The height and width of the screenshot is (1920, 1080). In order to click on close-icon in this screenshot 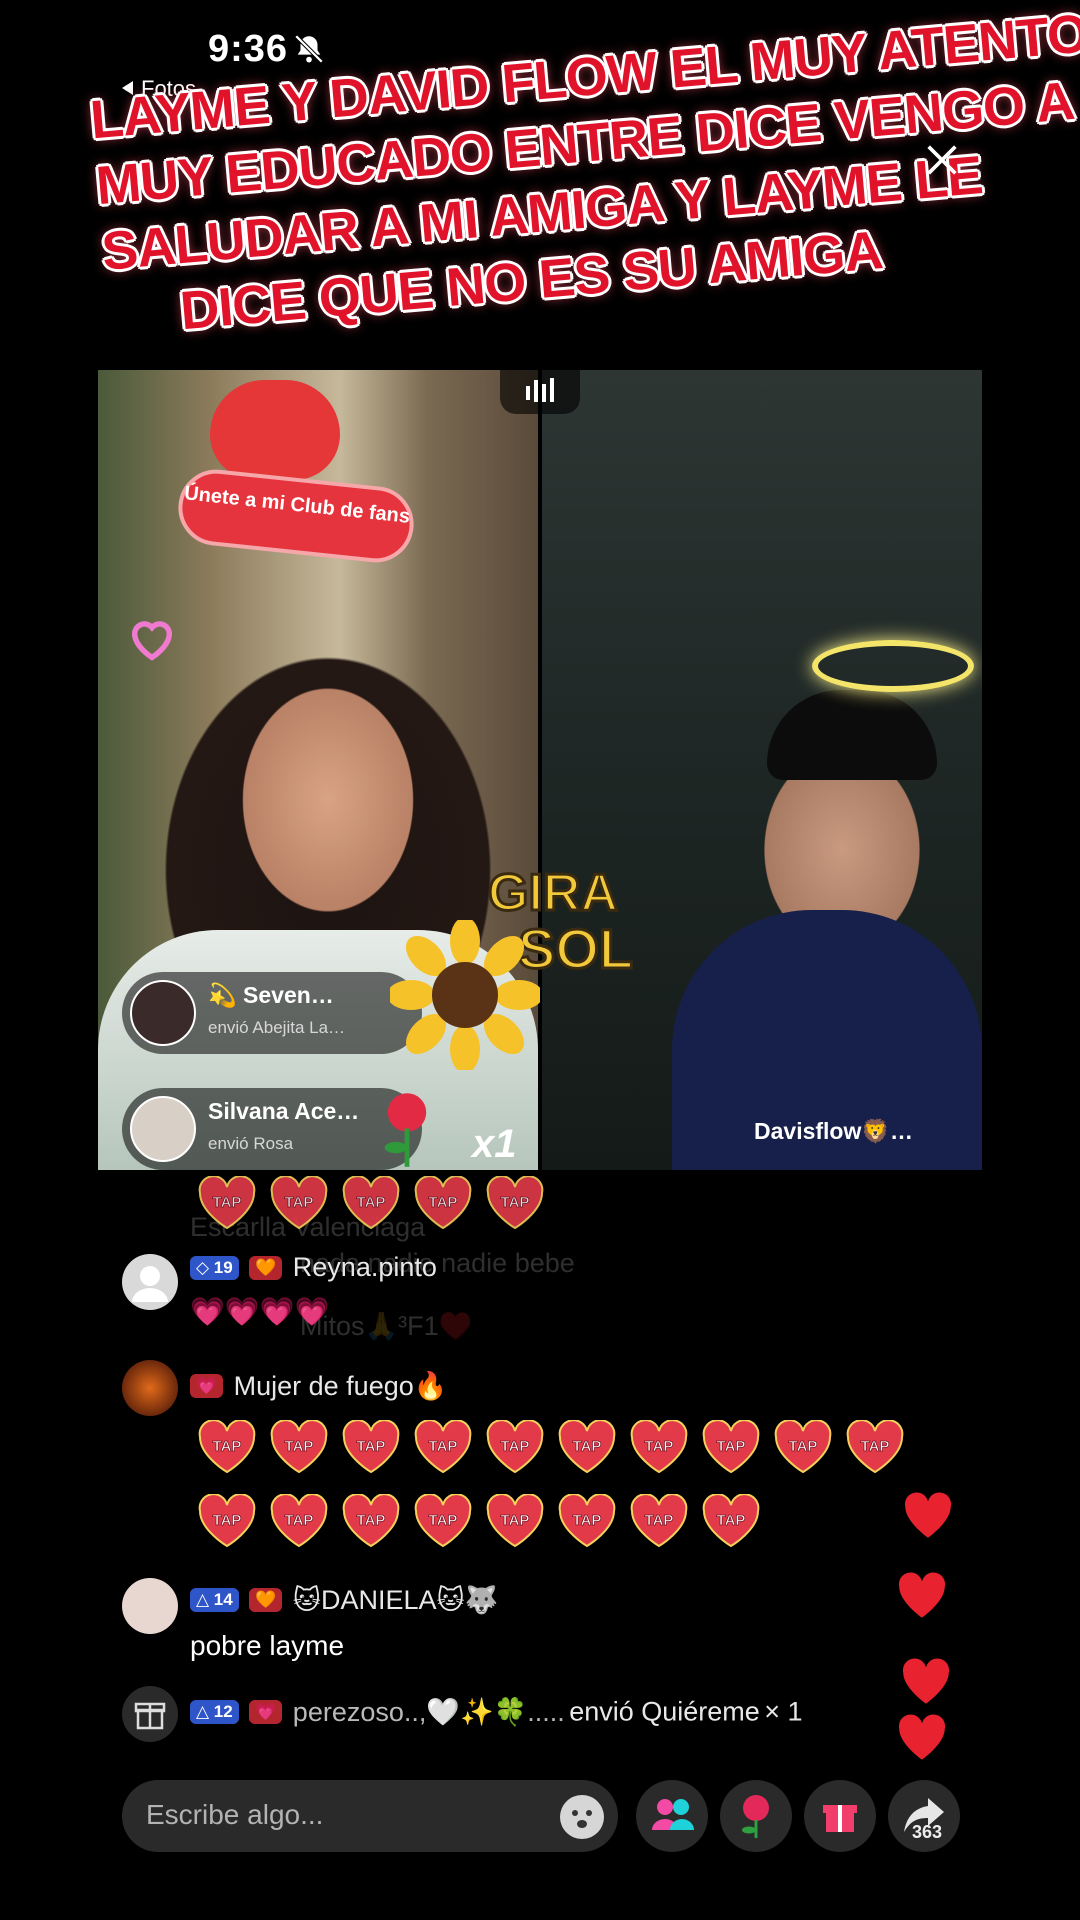, I will do `click(942, 160)`.